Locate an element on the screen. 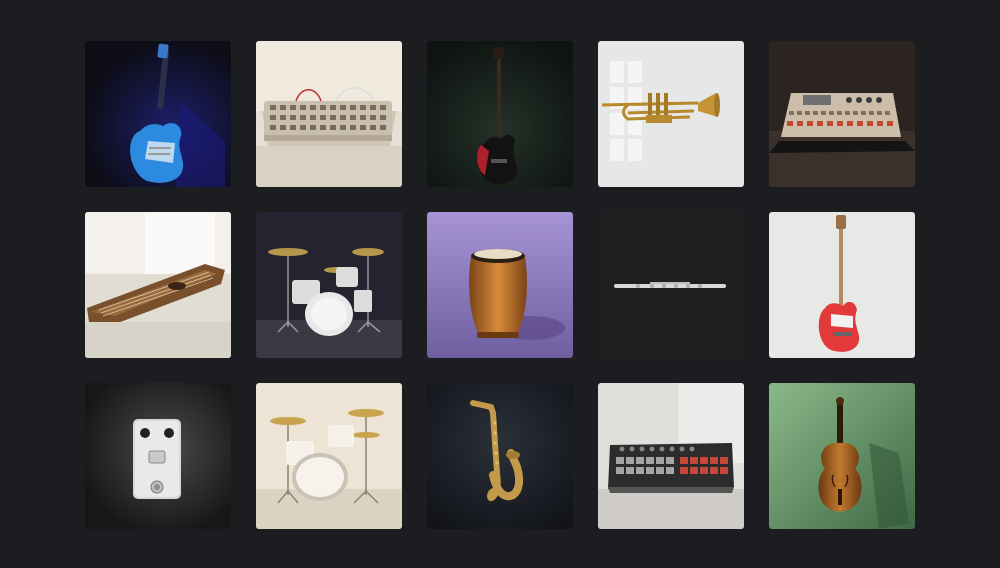 This screenshot has height=568, width=1000. tile-bass-guitar-red-on-white is located at coordinates (842, 285).